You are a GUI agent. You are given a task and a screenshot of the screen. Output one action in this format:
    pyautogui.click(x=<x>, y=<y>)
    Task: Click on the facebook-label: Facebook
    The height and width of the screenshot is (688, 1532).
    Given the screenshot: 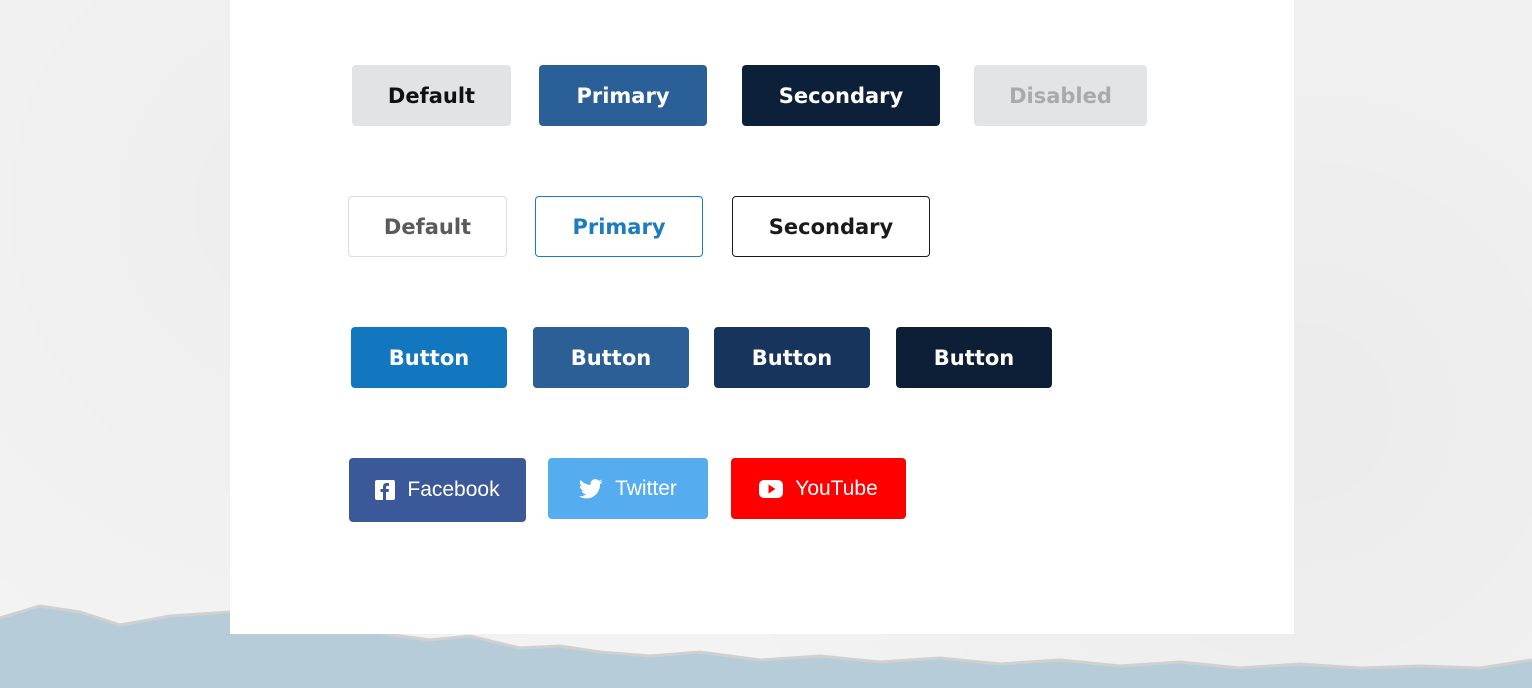 What is the action you would take?
    pyautogui.click(x=453, y=489)
    